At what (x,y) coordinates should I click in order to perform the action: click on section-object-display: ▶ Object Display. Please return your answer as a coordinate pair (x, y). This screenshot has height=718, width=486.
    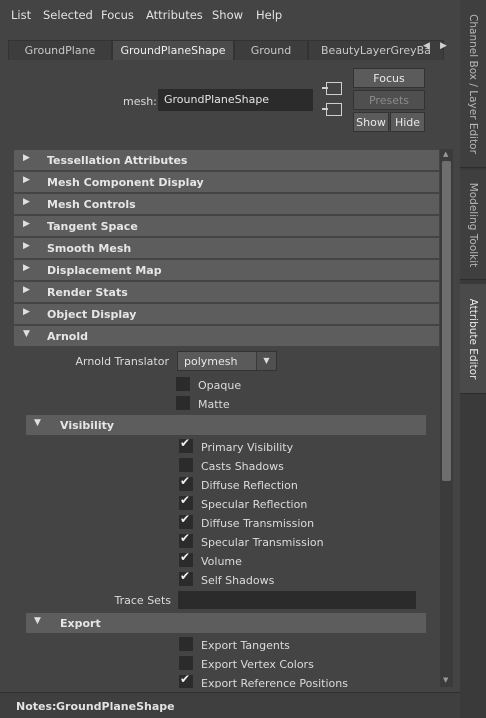
    Looking at the image, I should click on (226, 314).